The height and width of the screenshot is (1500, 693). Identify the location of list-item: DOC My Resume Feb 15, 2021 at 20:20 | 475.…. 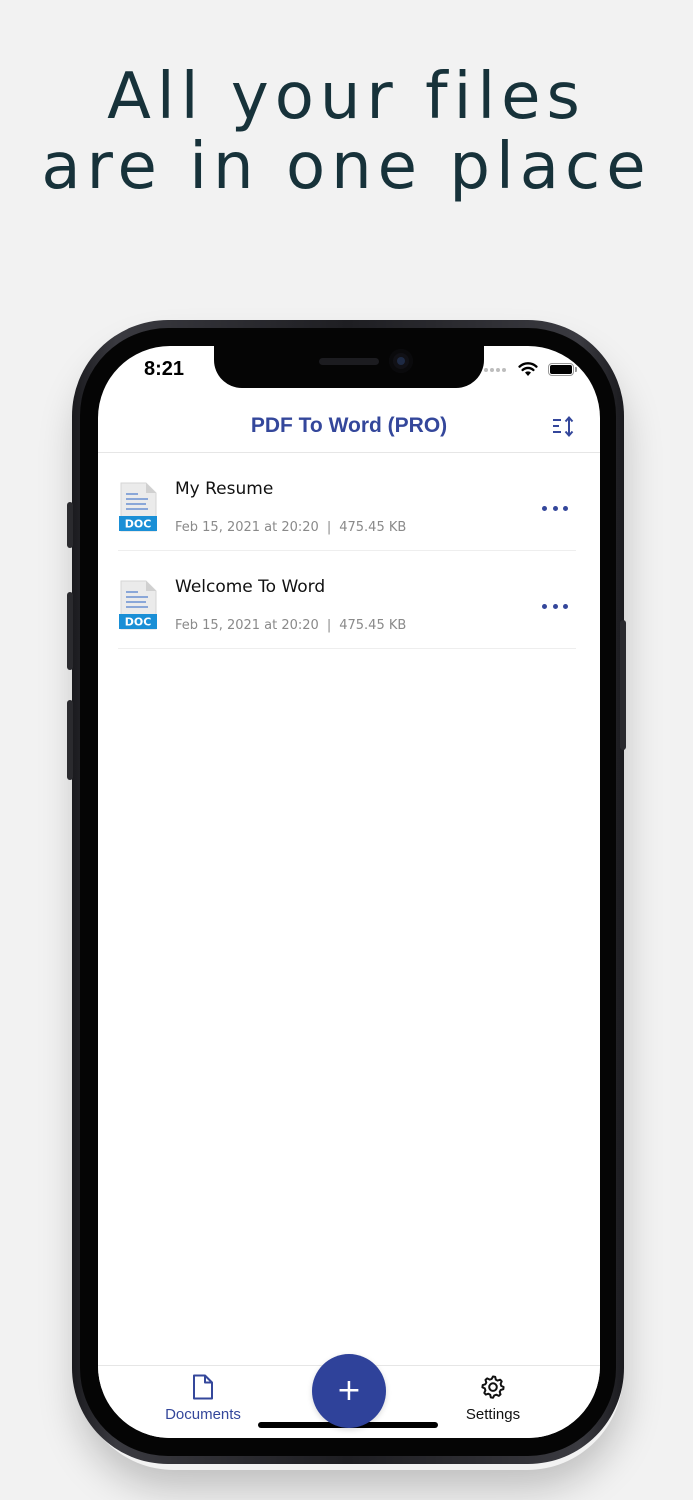
(347, 502).